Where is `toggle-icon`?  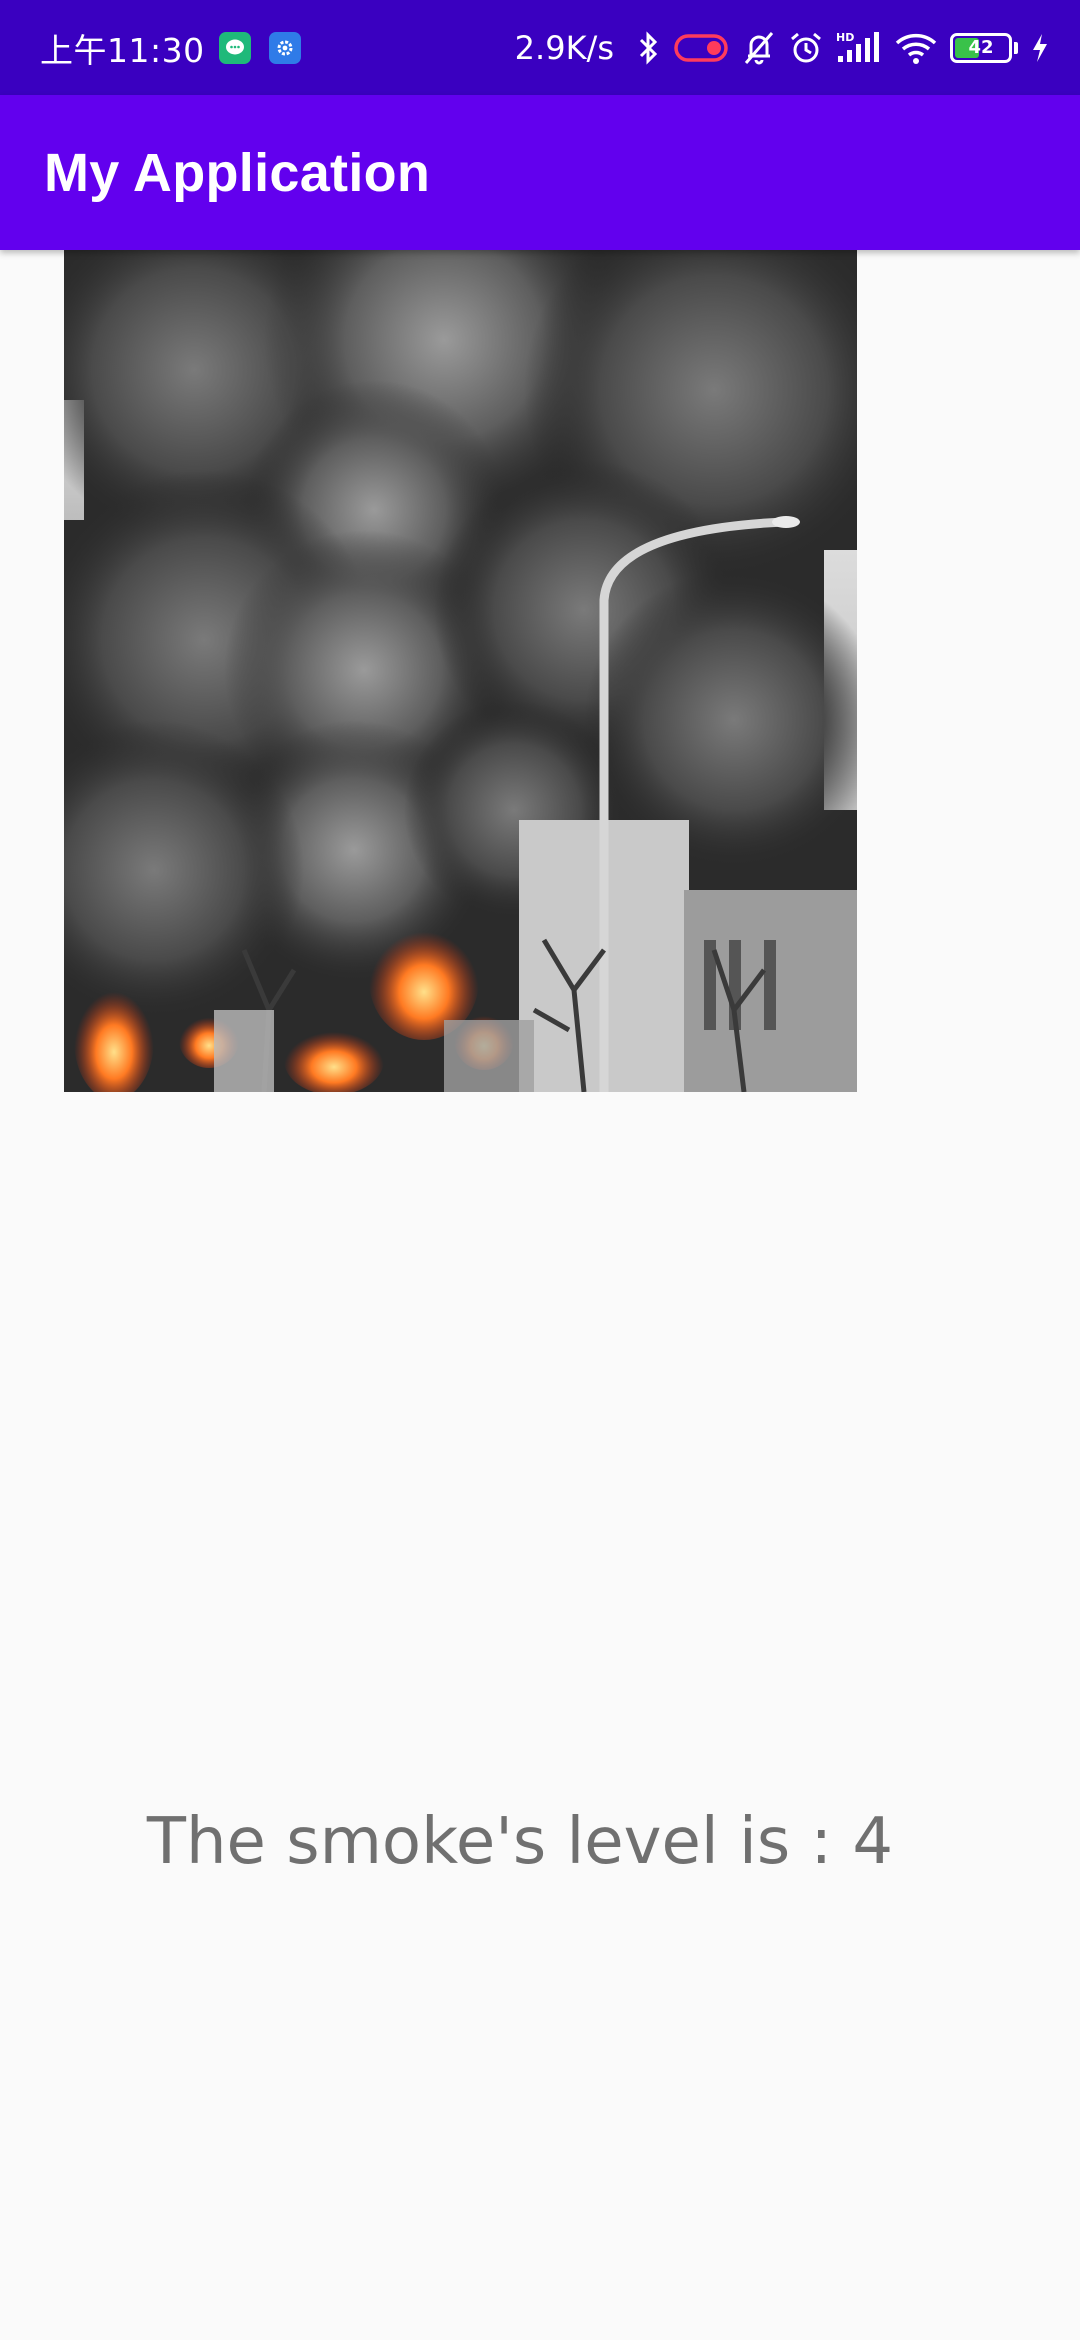 toggle-icon is located at coordinates (702, 48).